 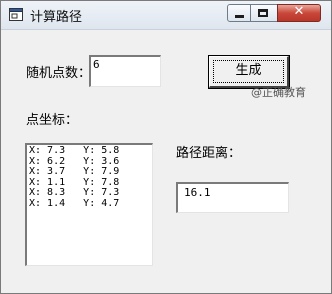 I want to click on point-count-input, so click(x=125, y=64).